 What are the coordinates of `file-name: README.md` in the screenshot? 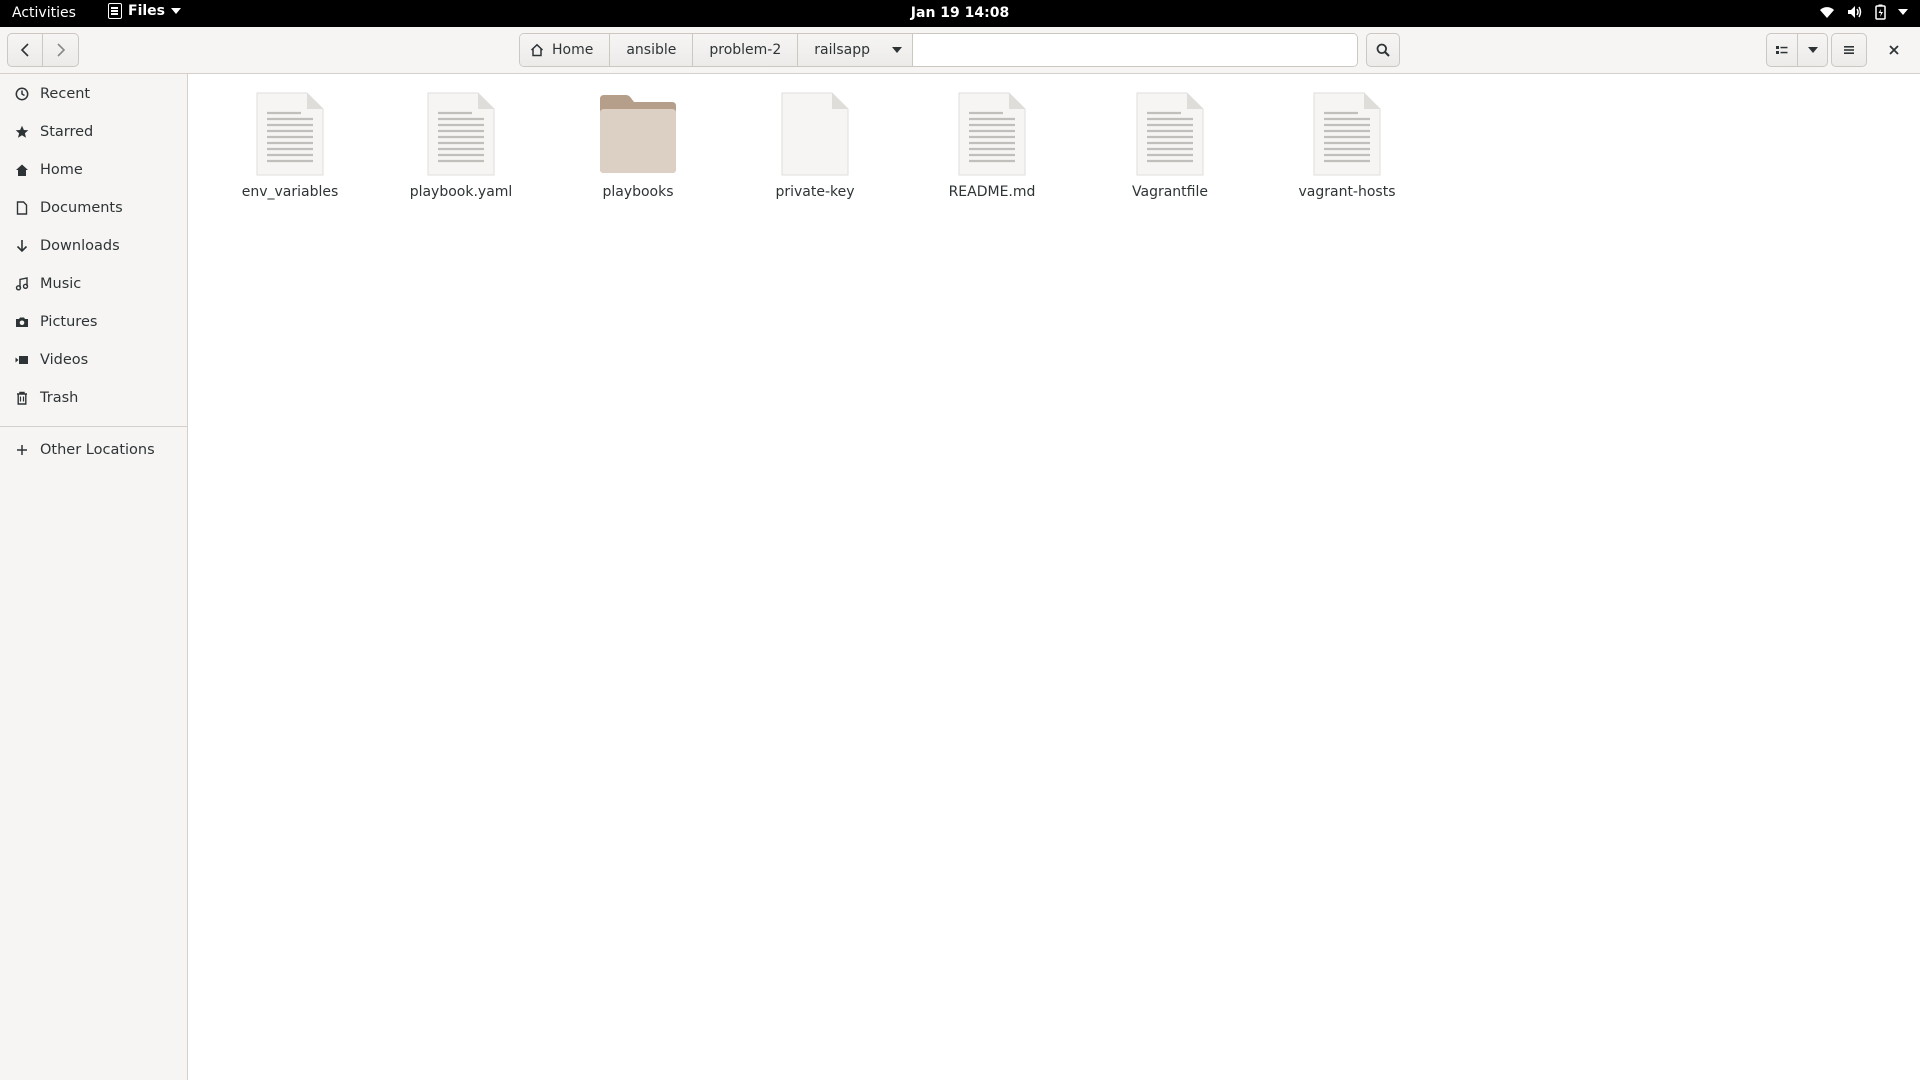 It's located at (992, 192).